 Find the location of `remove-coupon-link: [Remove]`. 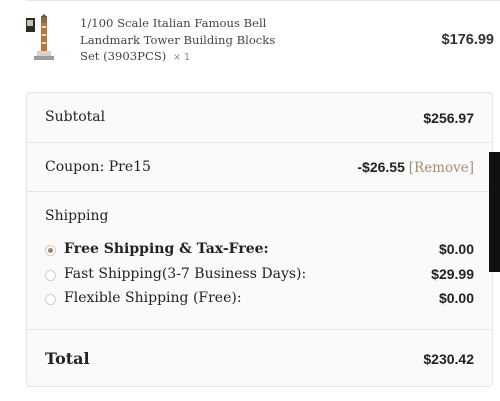

remove-coupon-link: [Remove] is located at coordinates (441, 168).